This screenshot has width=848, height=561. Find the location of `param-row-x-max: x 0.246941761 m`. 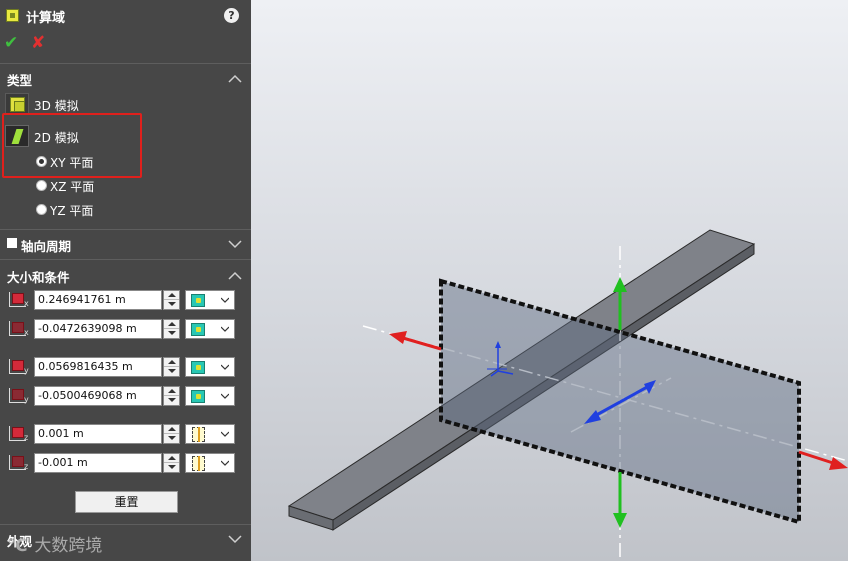

param-row-x-max: x 0.246941761 m is located at coordinates (125, 300).